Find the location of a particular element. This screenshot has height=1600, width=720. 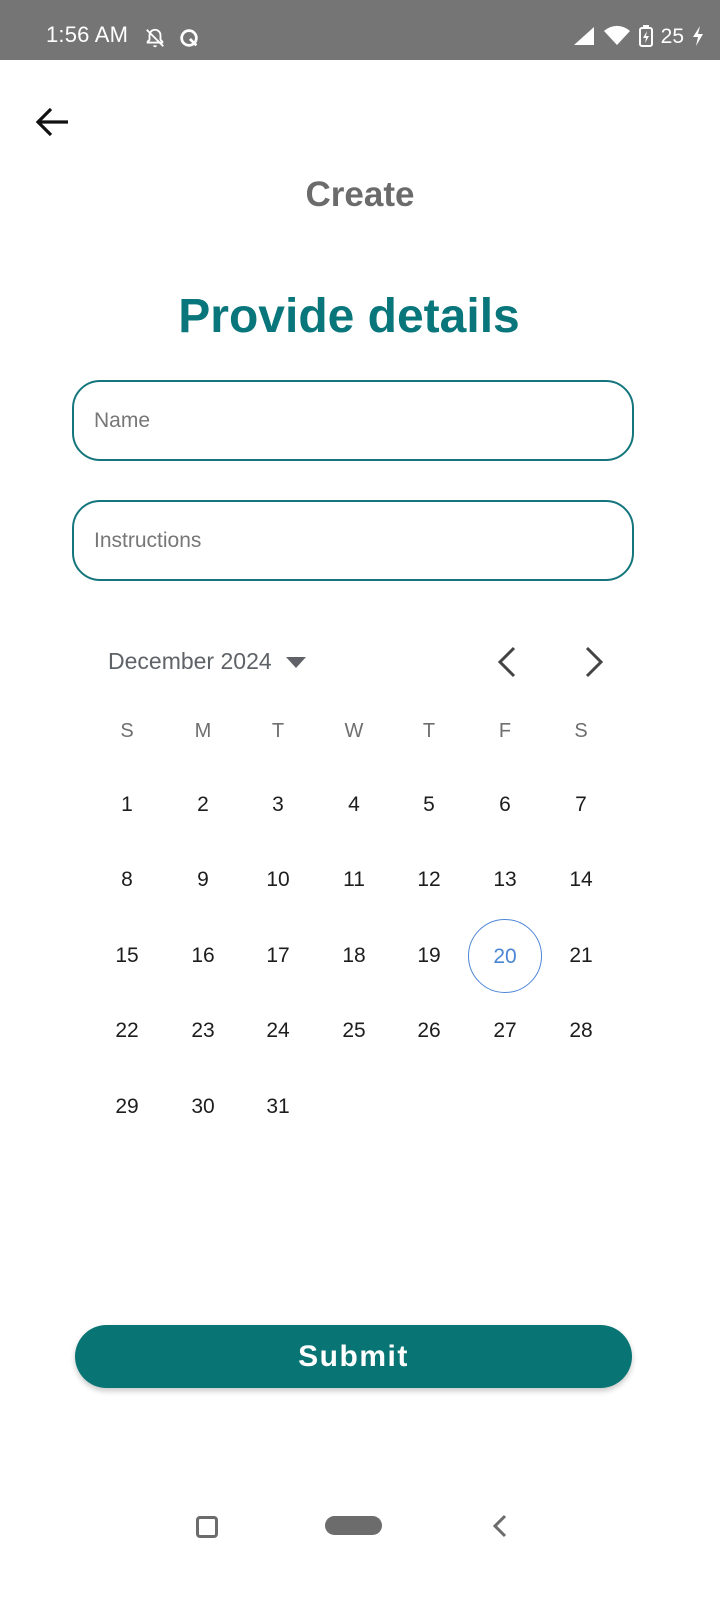

home-button is located at coordinates (353, 1525).